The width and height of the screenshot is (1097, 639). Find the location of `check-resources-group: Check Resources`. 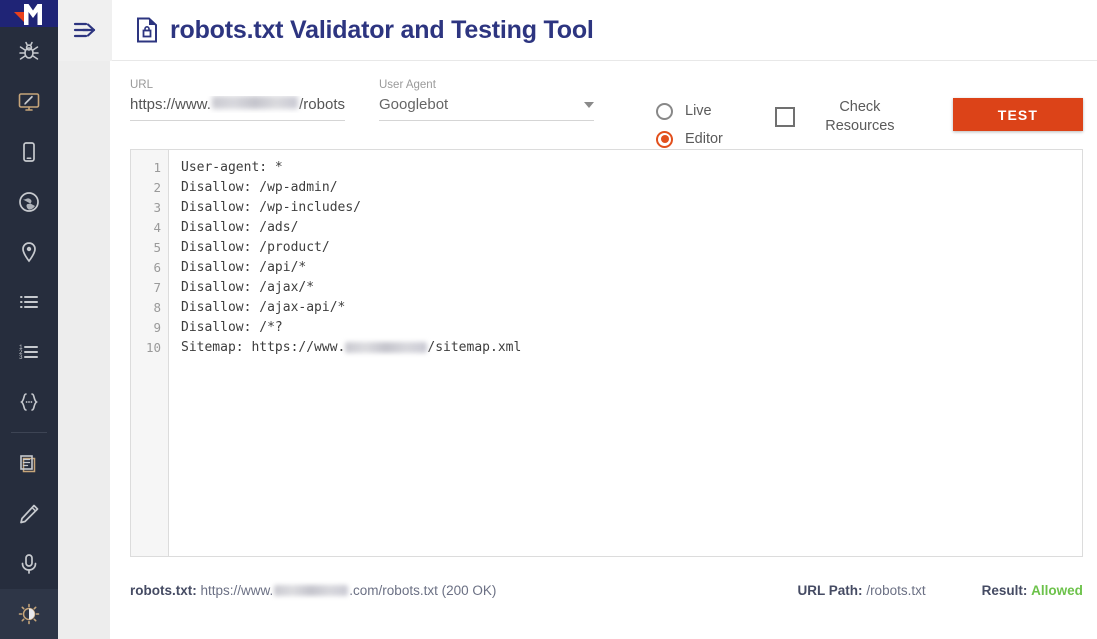

check-resources-group: Check Resources is located at coordinates (835, 107).